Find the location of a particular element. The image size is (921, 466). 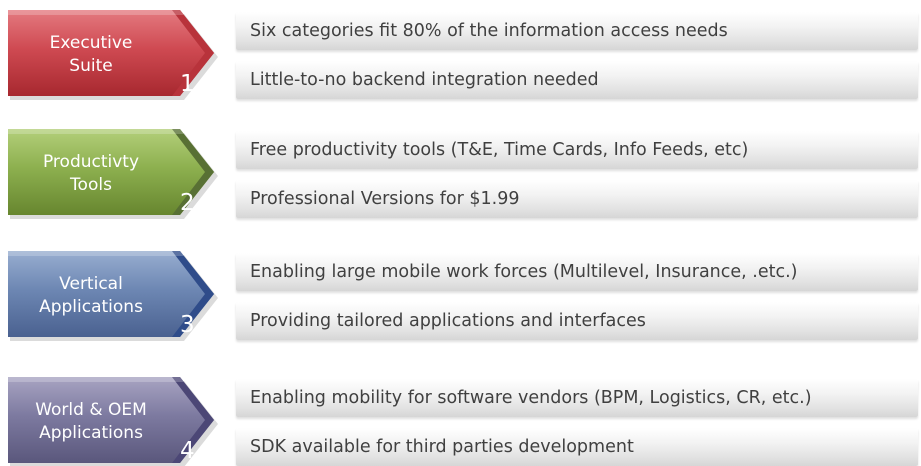

description-text: Little-to-no backend integration needed is located at coordinates (424, 80).